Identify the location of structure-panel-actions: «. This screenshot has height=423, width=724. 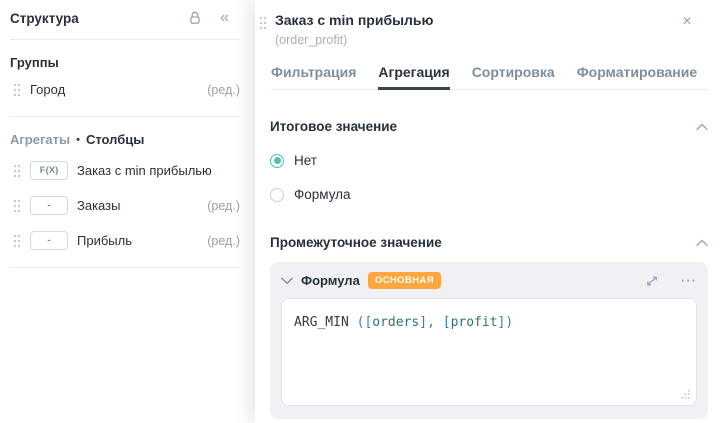
(208, 18).